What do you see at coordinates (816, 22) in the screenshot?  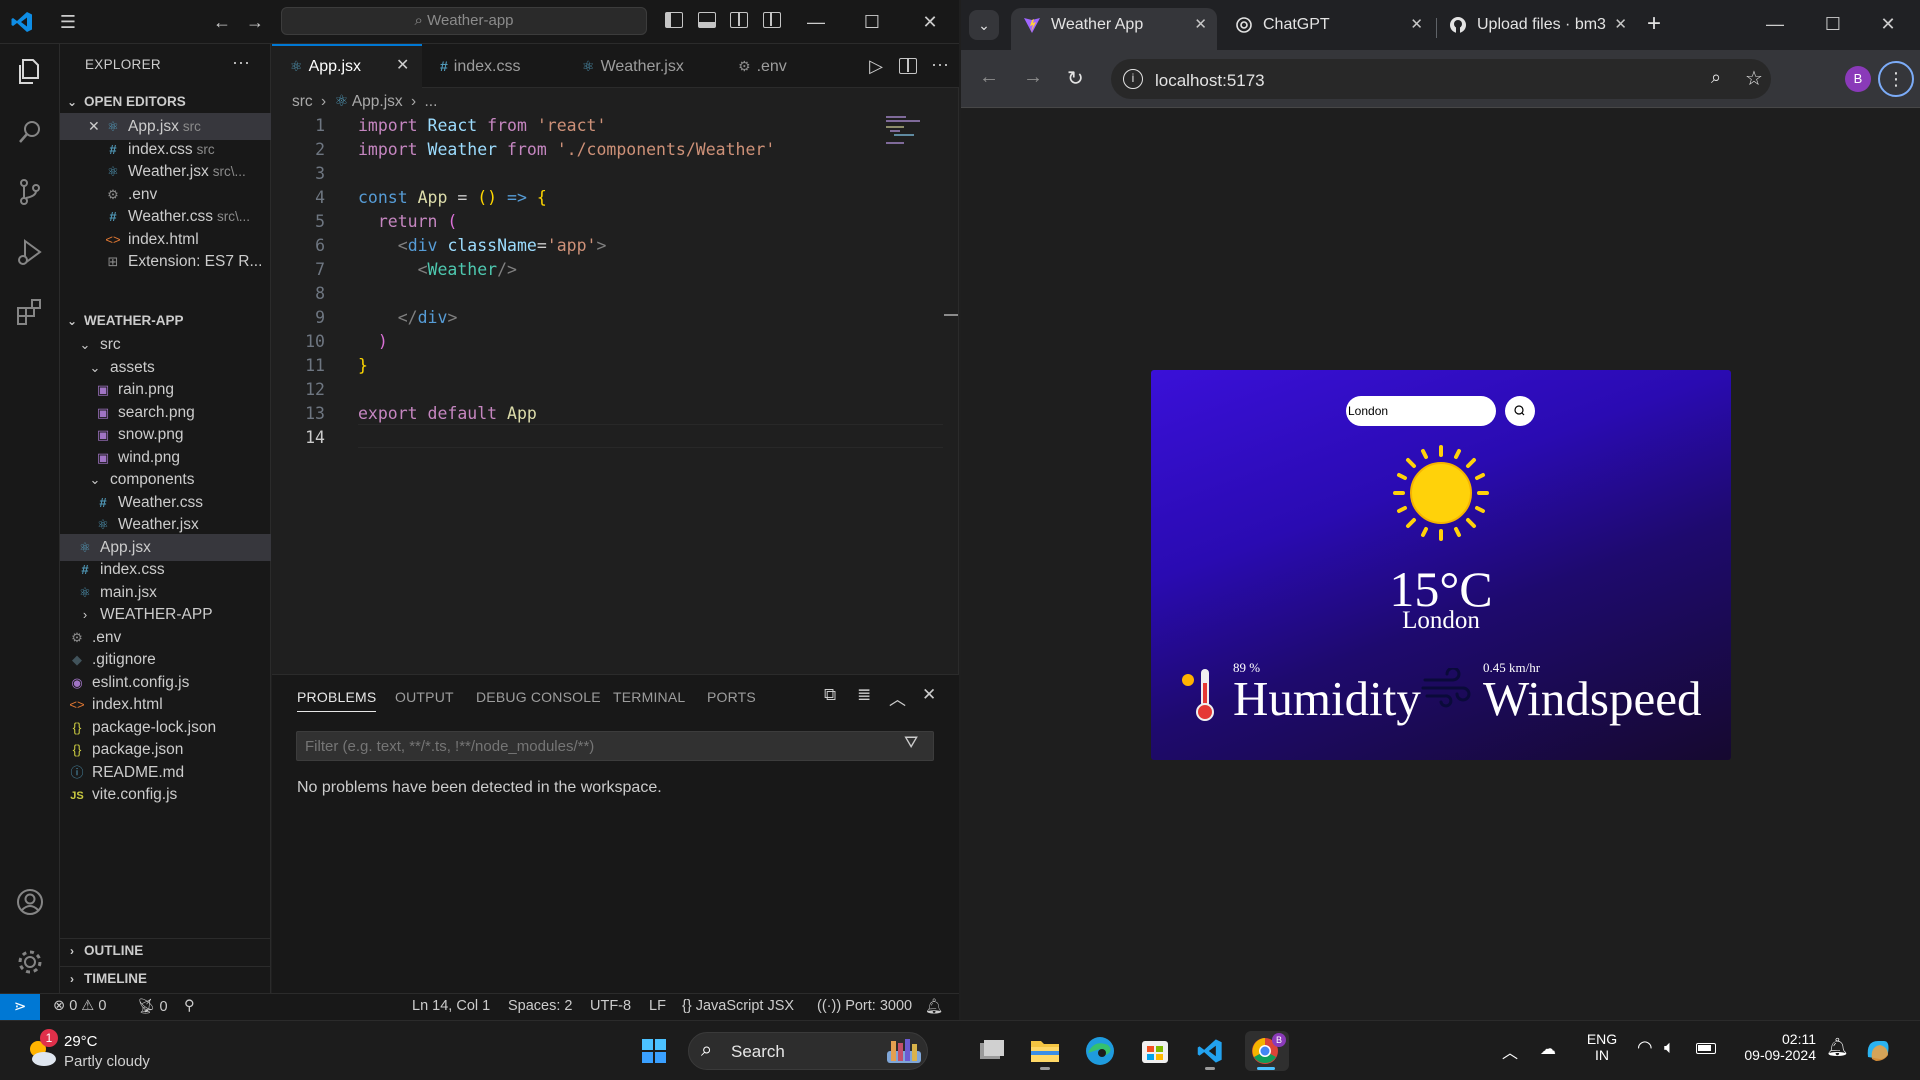 I see `minimize-icon: —` at bounding box center [816, 22].